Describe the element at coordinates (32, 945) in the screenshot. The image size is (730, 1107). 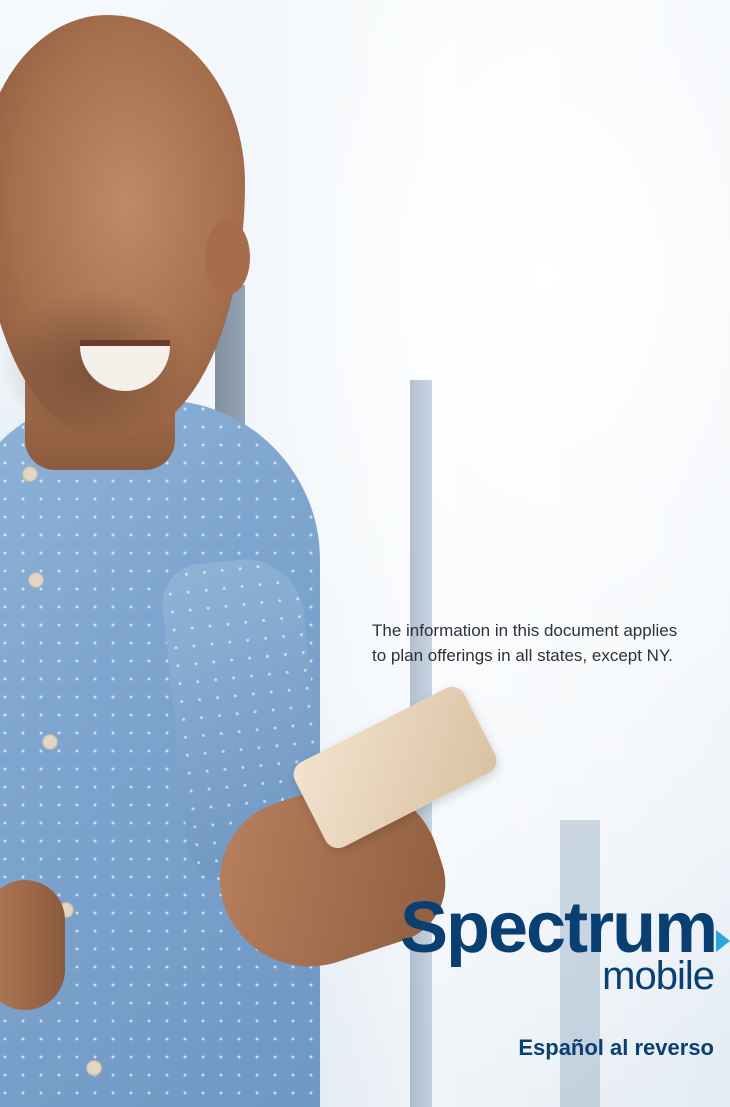
I see `person-left-hand` at that location.